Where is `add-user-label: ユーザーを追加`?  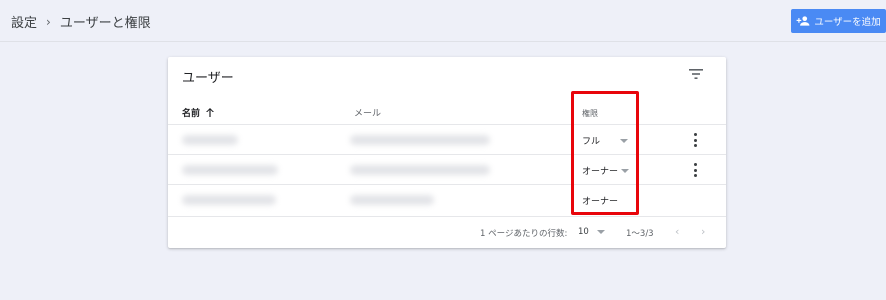
add-user-label: ユーザーを追加 is located at coordinates (847, 22).